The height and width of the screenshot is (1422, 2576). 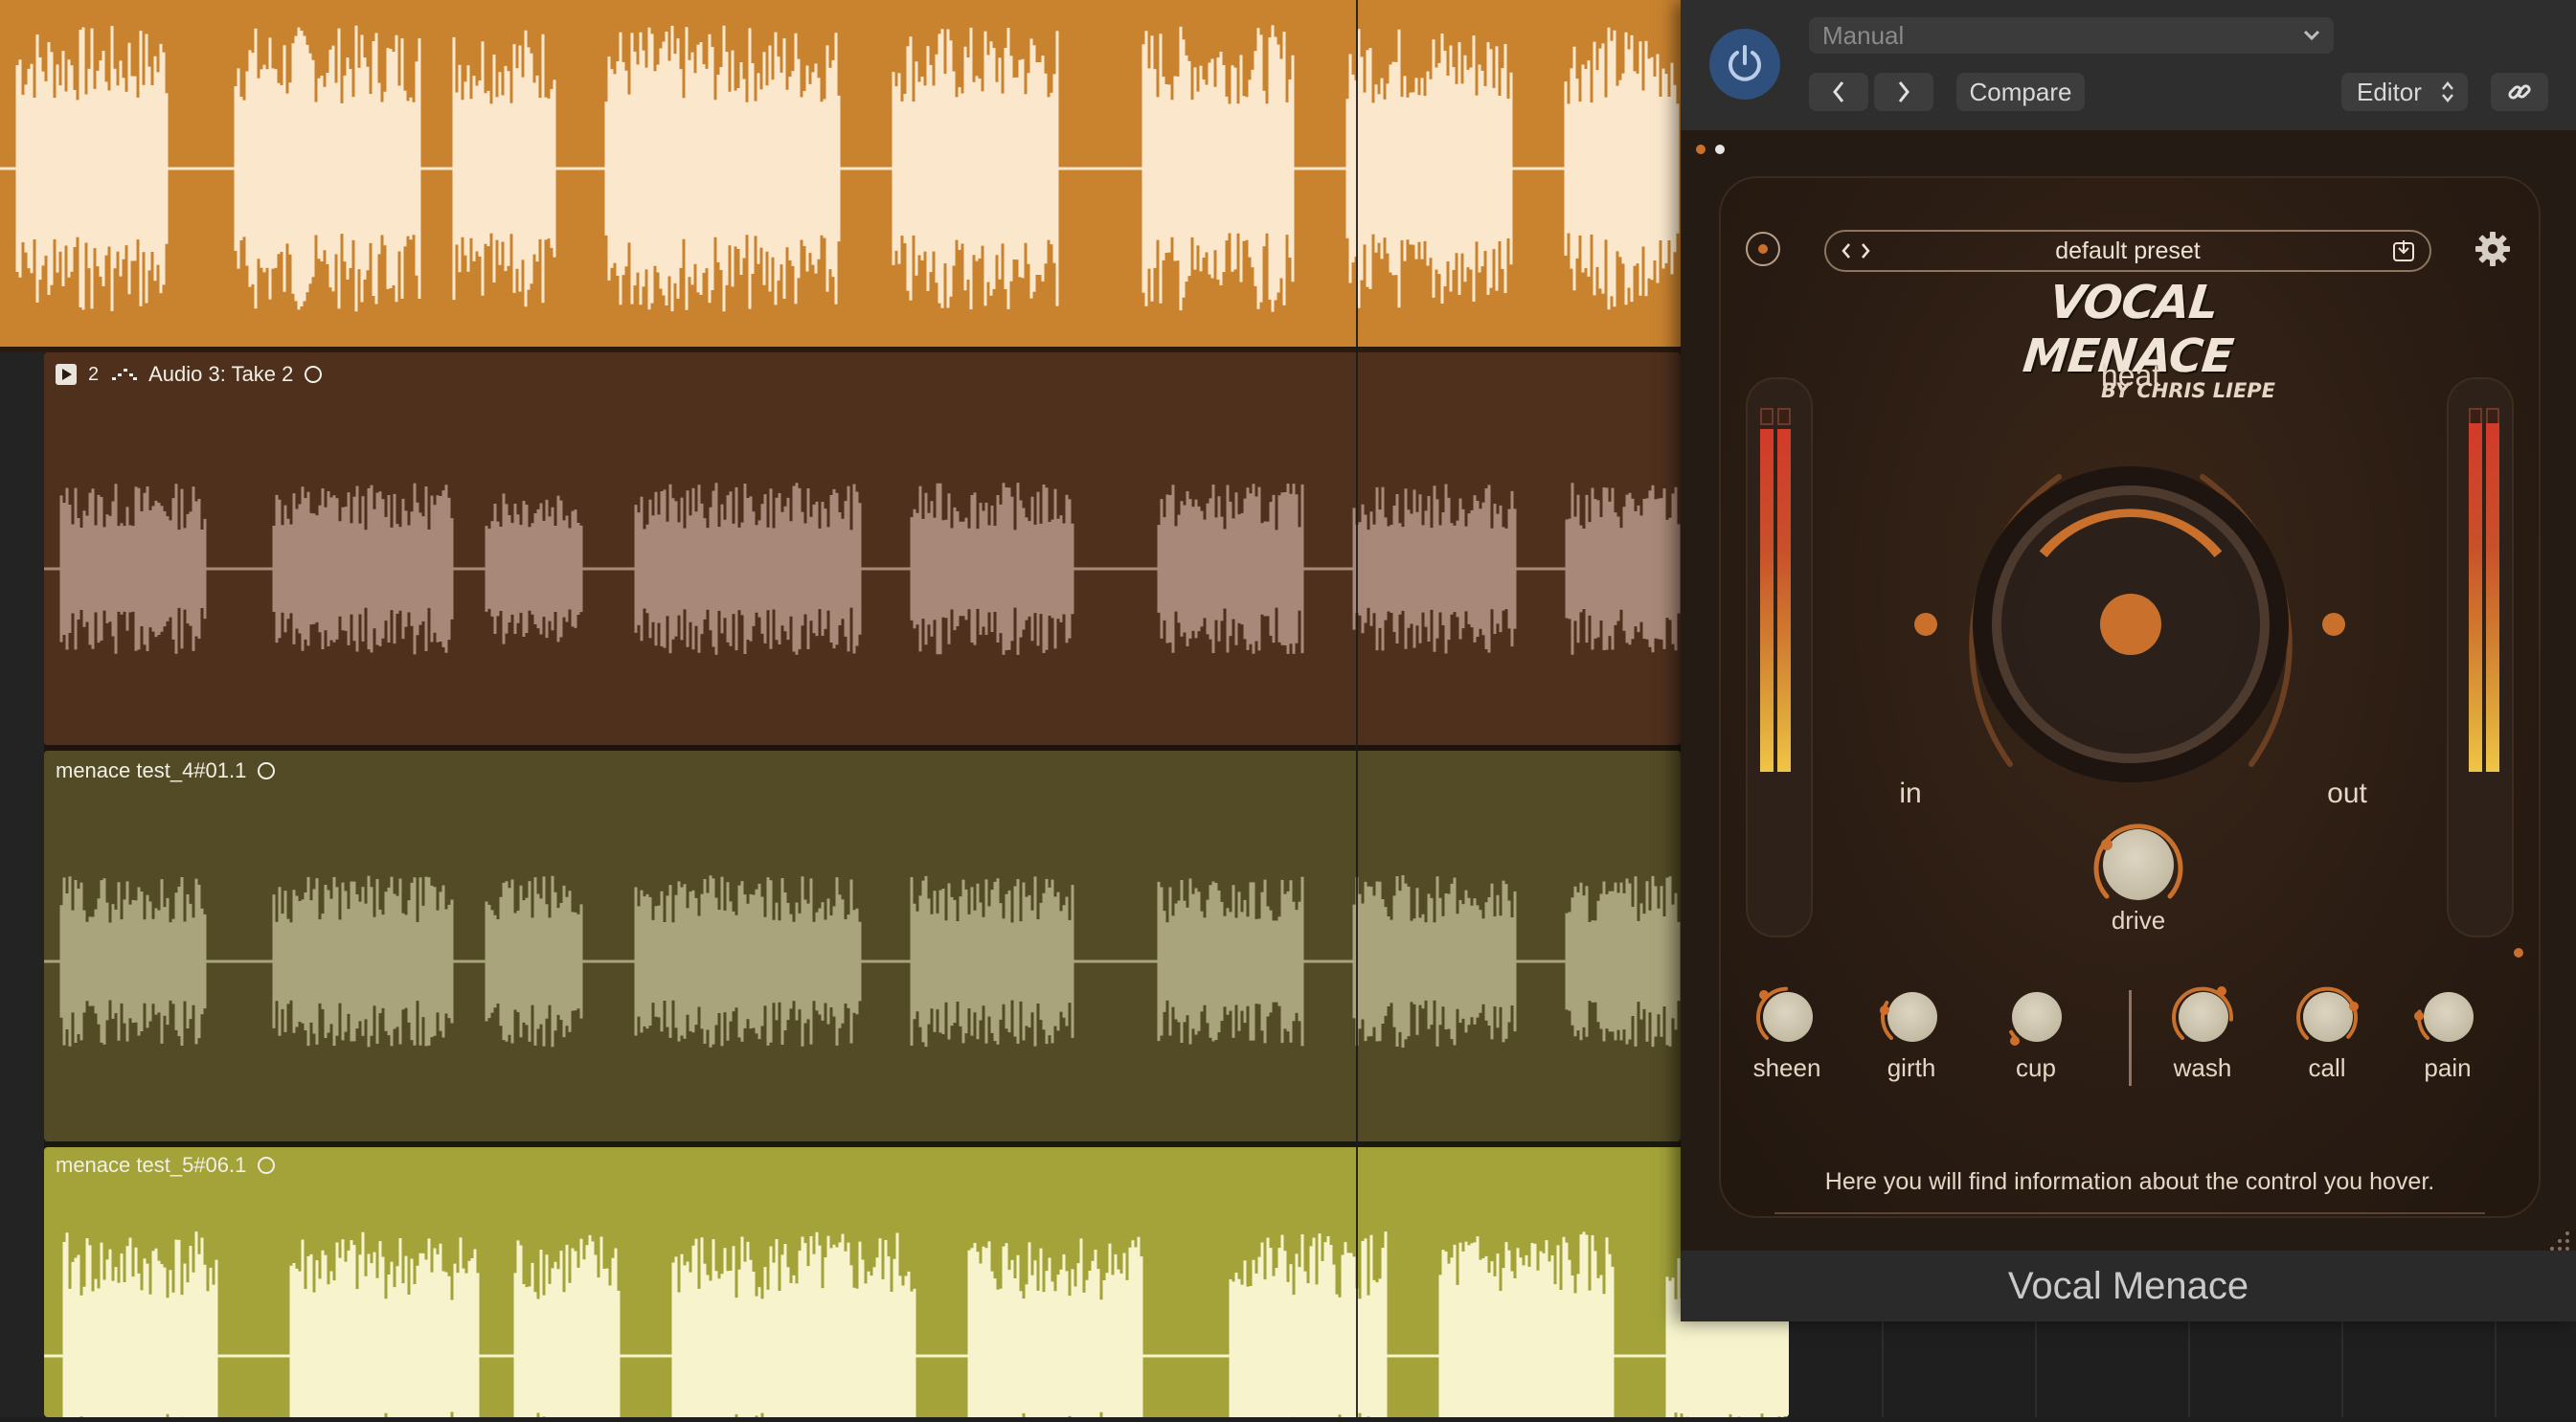 I want to click on view-select: Editor, so click(x=2404, y=92).